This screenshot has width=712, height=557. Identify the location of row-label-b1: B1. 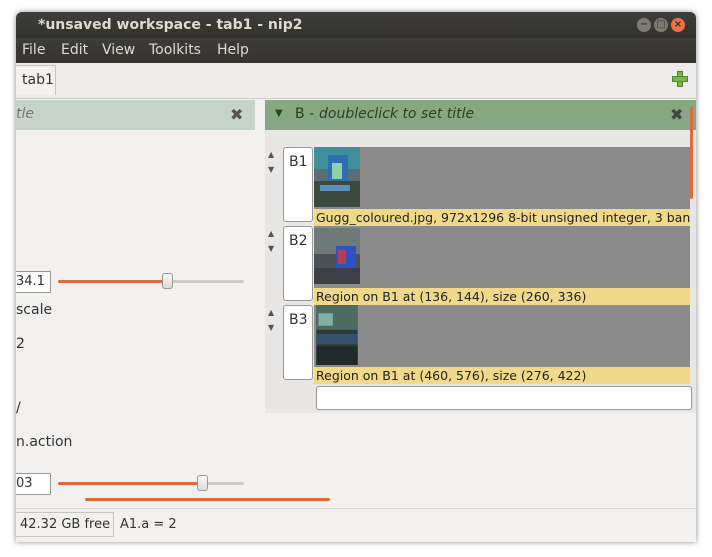
(298, 184).